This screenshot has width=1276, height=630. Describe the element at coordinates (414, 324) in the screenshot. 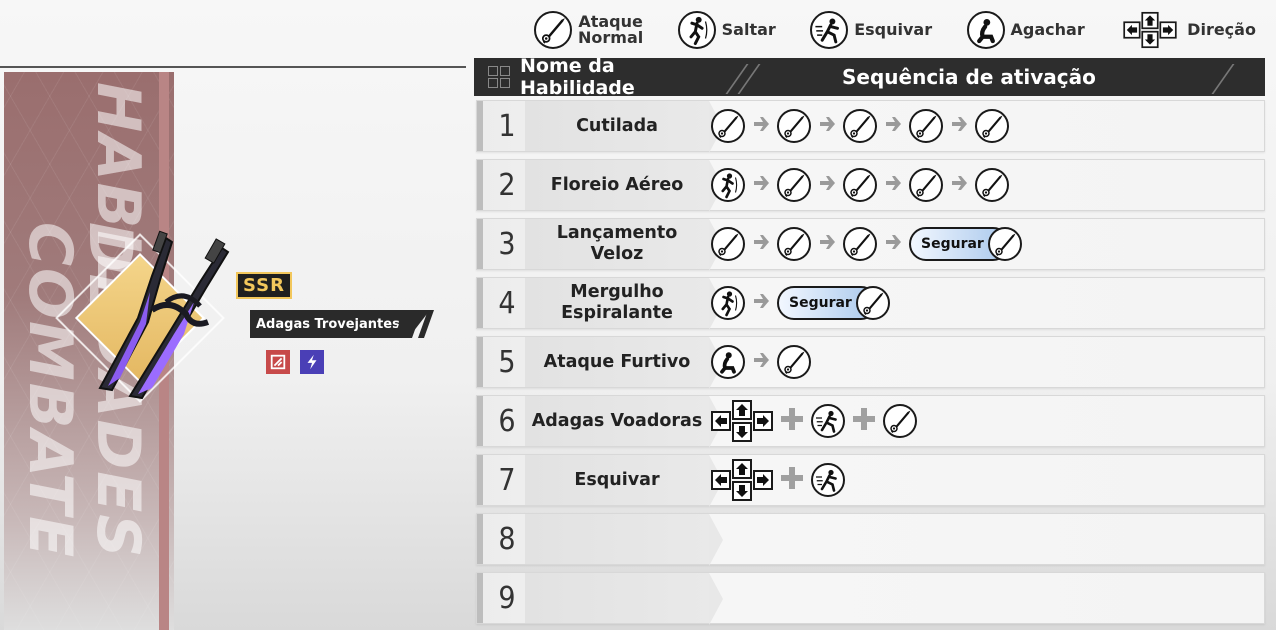

I see `weapon-name-stripes` at that location.